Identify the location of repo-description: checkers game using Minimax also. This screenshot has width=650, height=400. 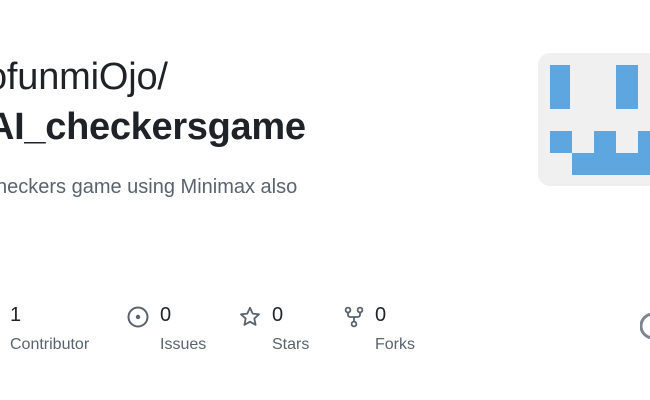
(149, 187).